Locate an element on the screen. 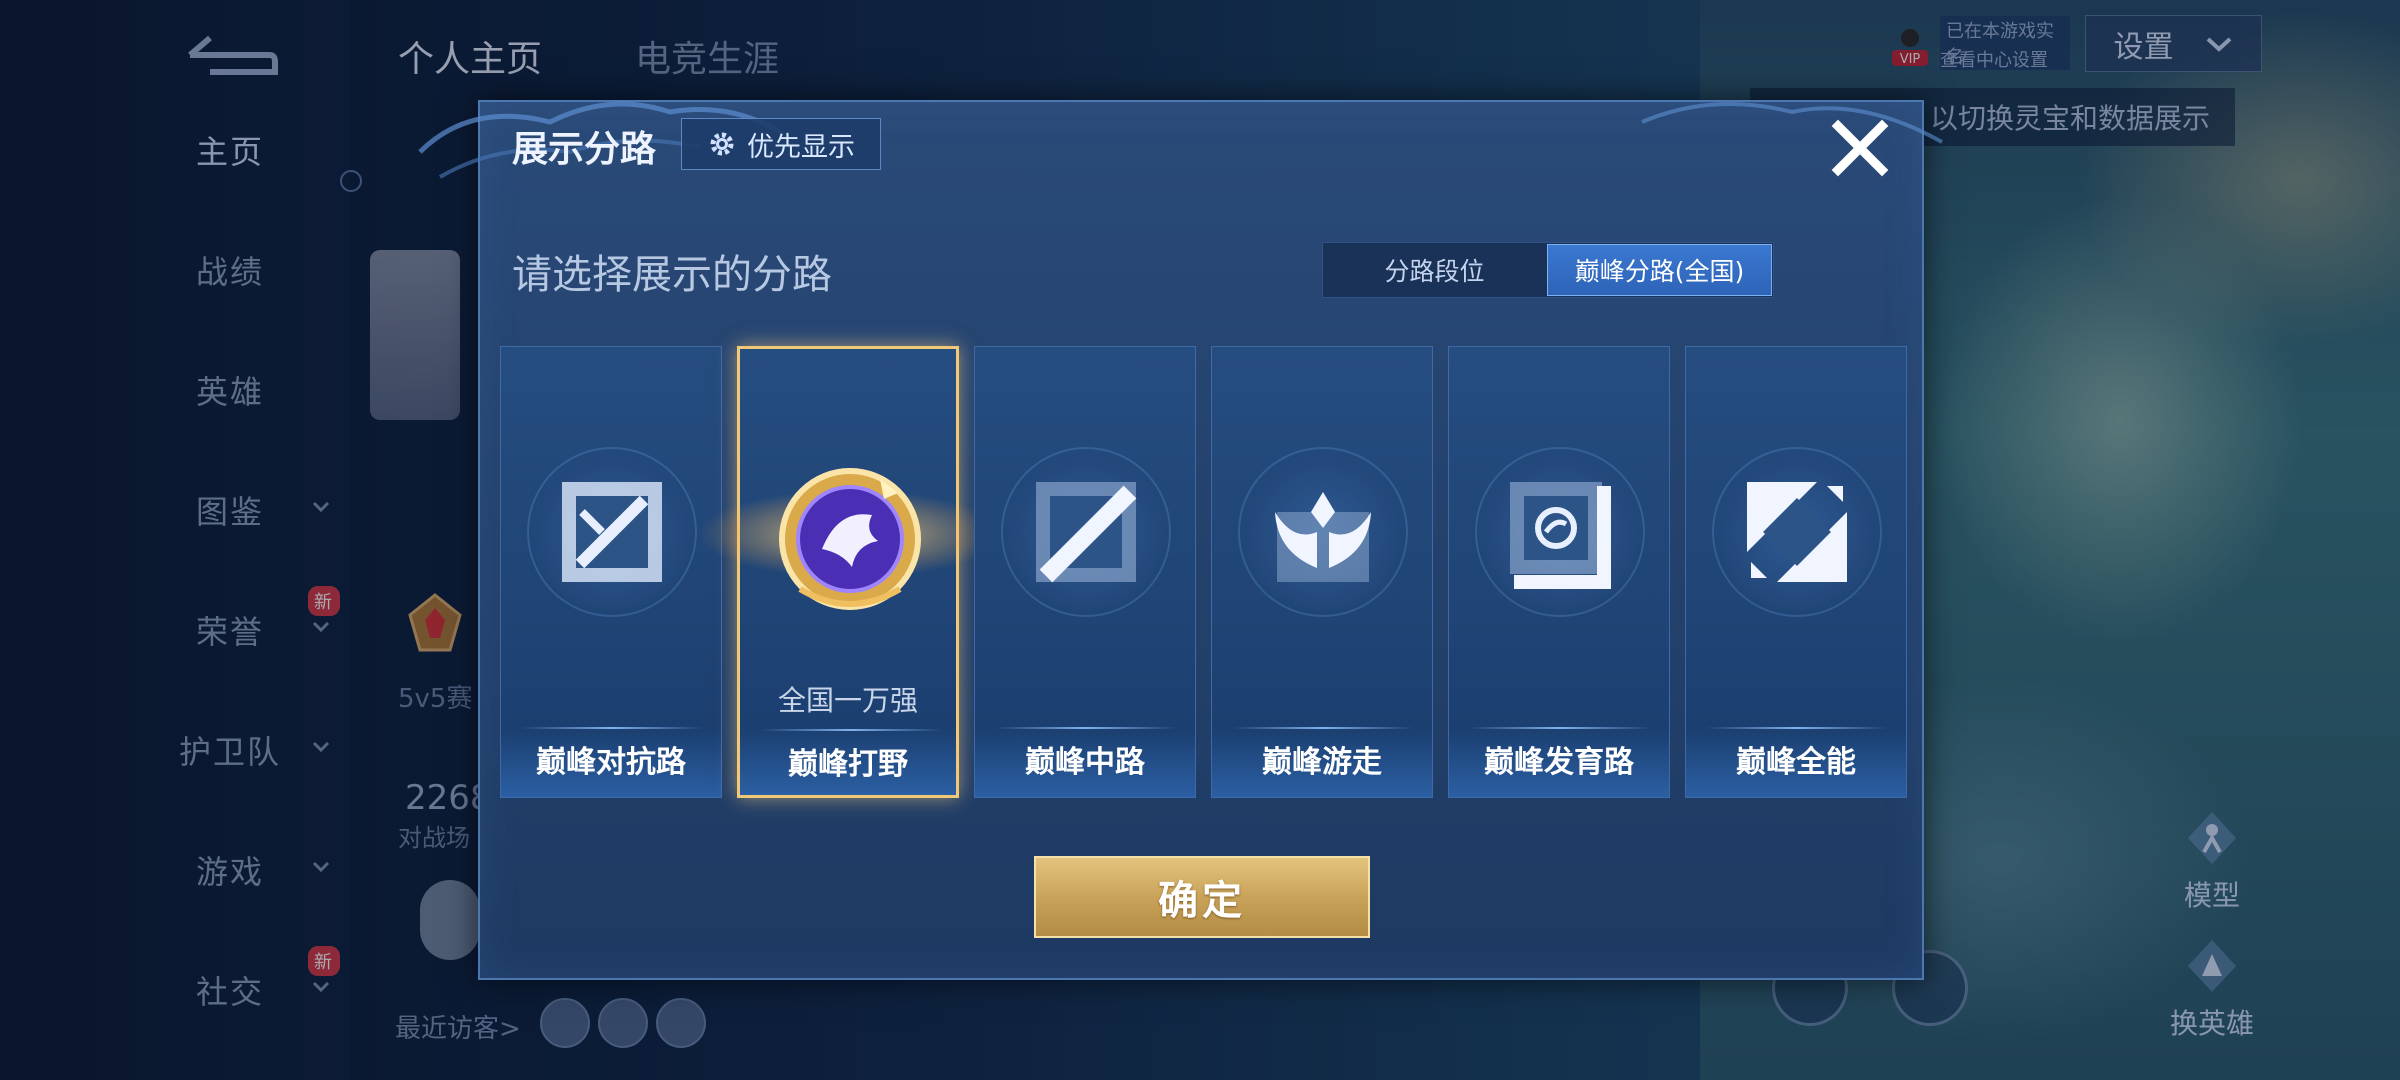 This screenshot has height=1080, width=2400. lane-card-mid: 巅峰中路 is located at coordinates (1085, 572).